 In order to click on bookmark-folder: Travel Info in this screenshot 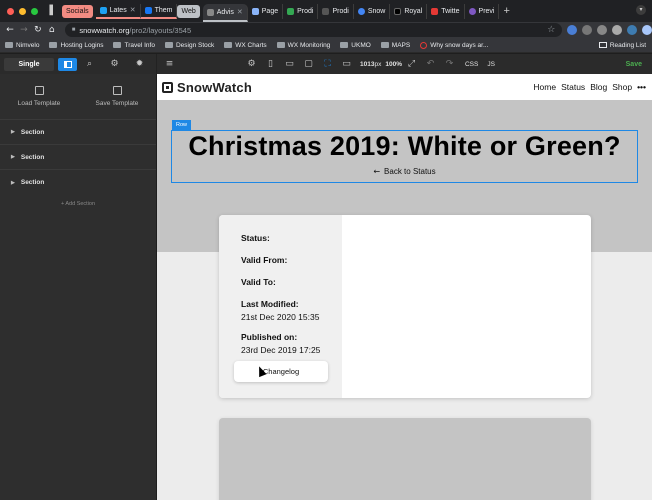, I will do `click(134, 45)`.